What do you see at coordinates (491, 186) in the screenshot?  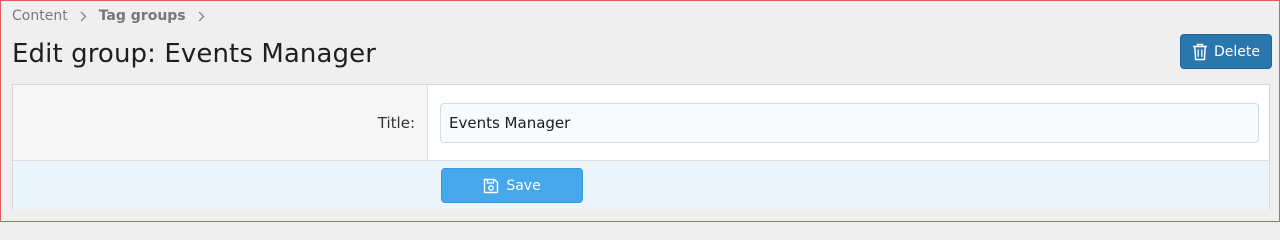 I see `floppy-disk-icon` at bounding box center [491, 186].